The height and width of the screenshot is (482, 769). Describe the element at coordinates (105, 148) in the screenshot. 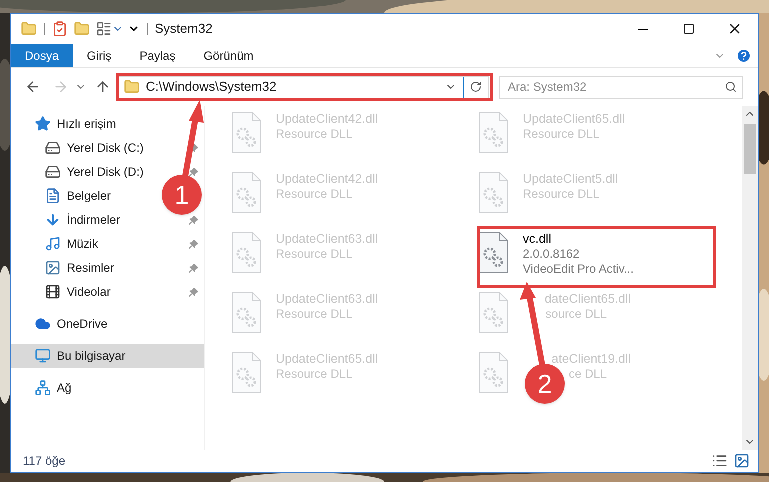

I see `sidebar-item: Yerel Disk (C:)` at that location.